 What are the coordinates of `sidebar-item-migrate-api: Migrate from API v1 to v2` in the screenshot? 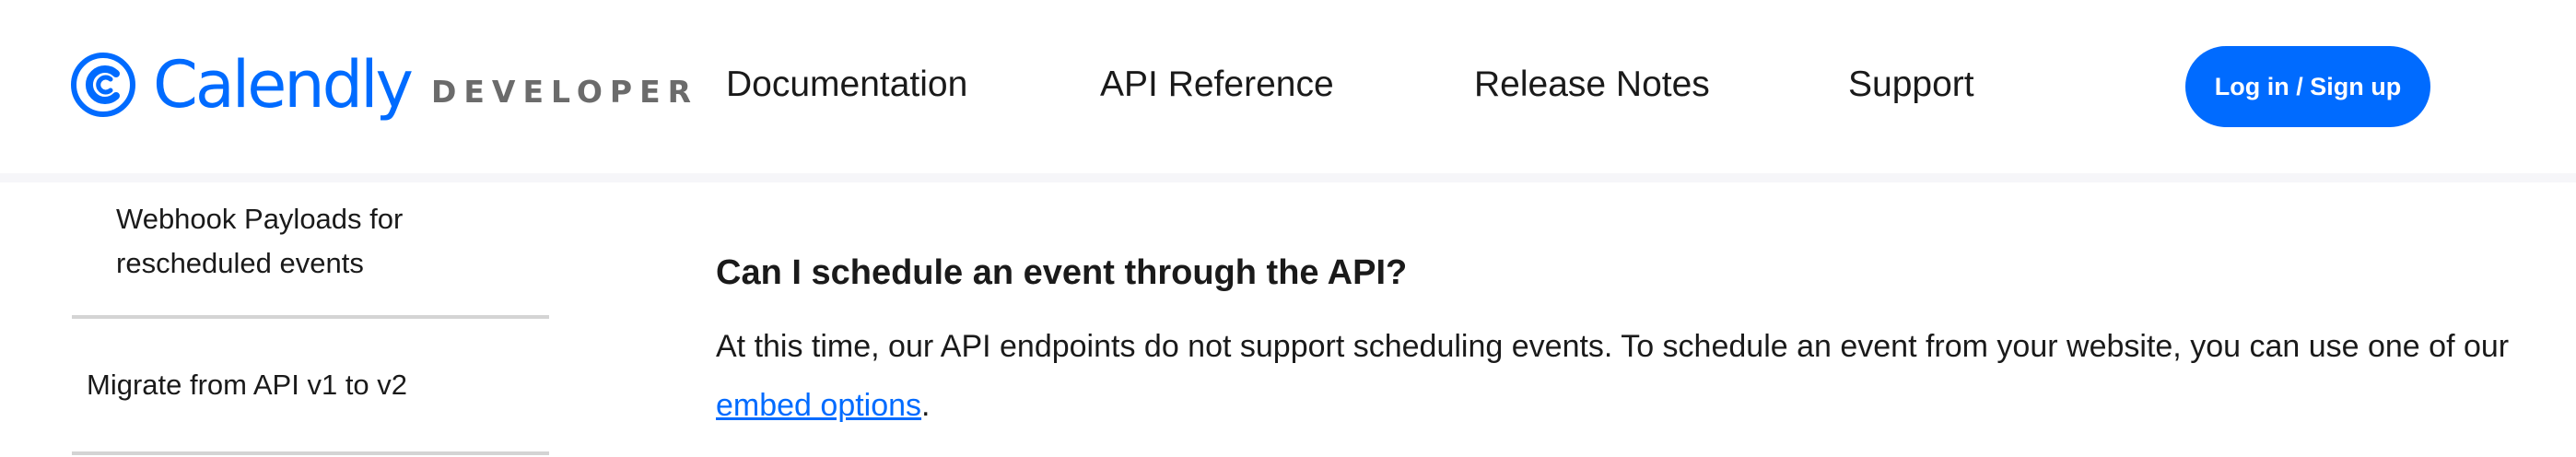 It's located at (247, 385).